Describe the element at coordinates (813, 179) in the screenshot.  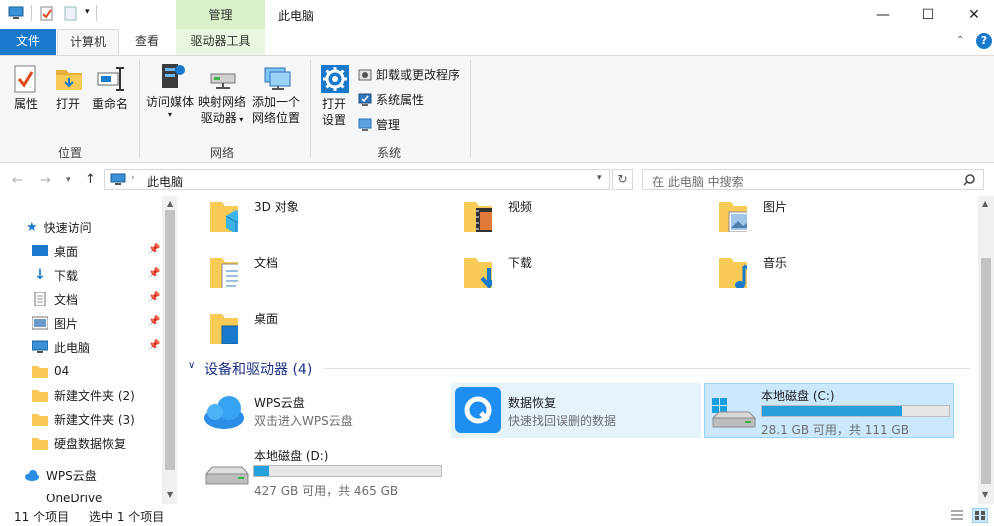
I see `search-input: 在 此电脑 中搜索` at that location.